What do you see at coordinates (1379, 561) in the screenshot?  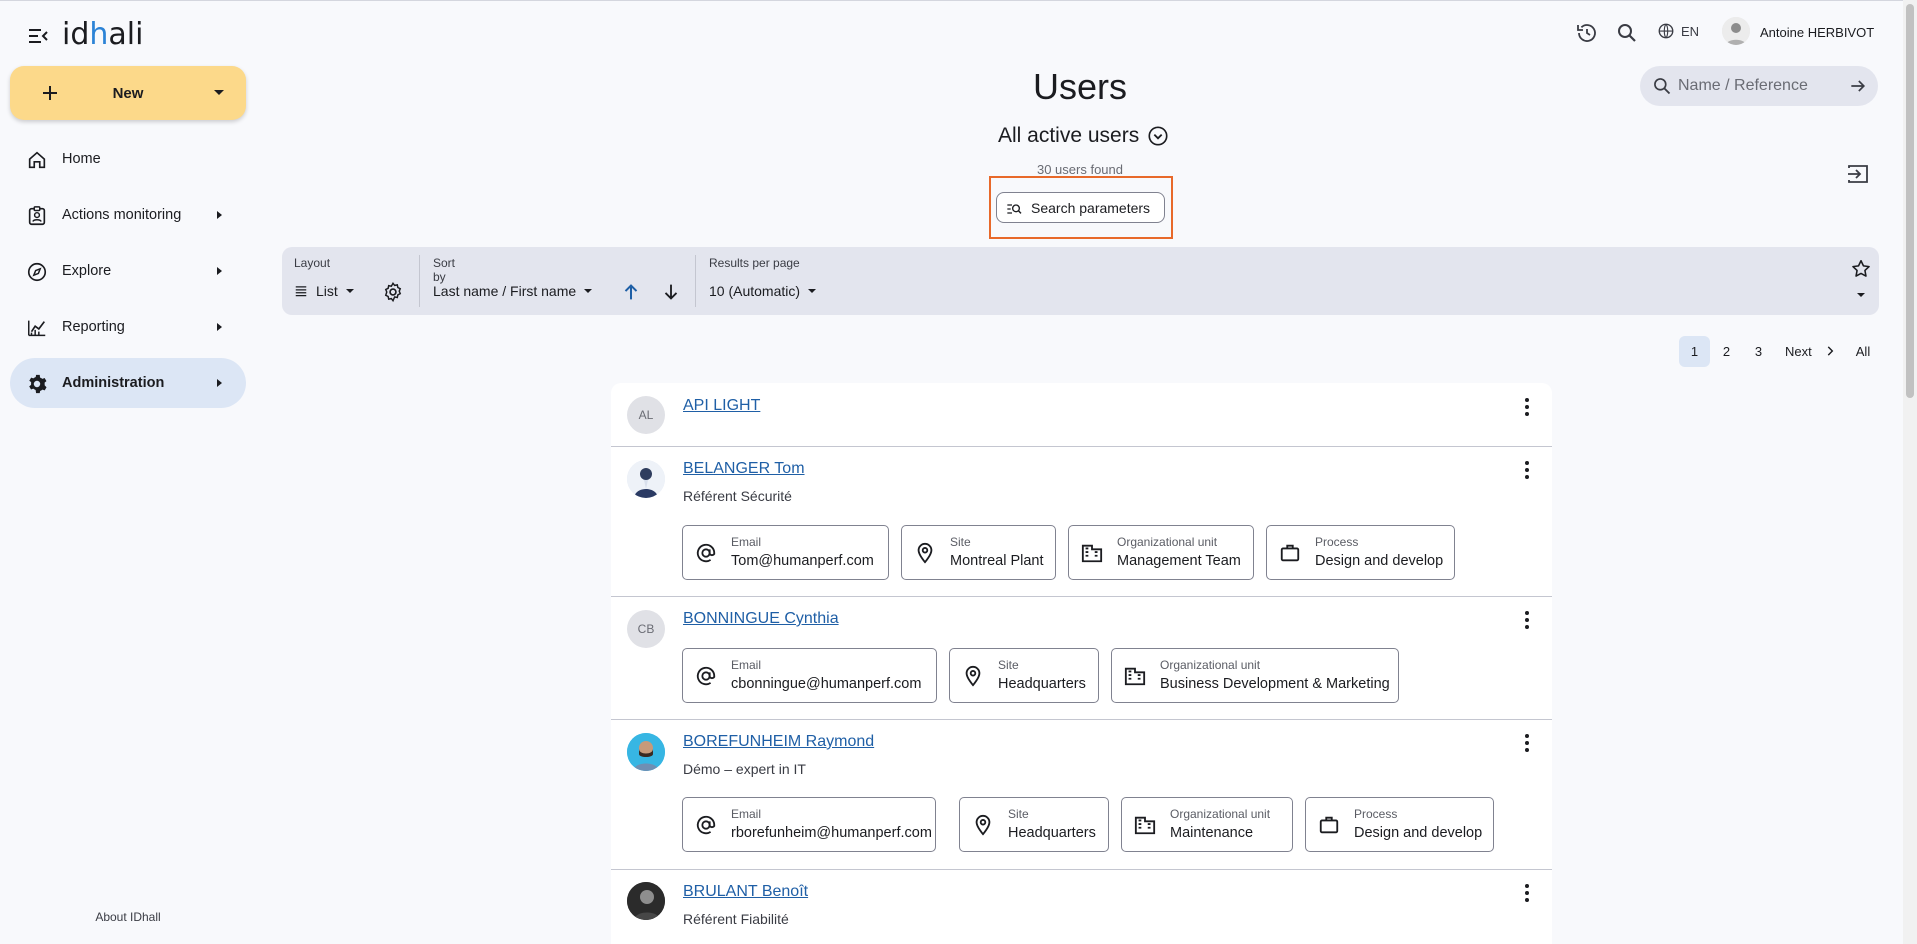 I see `chip-value: Design and develop` at bounding box center [1379, 561].